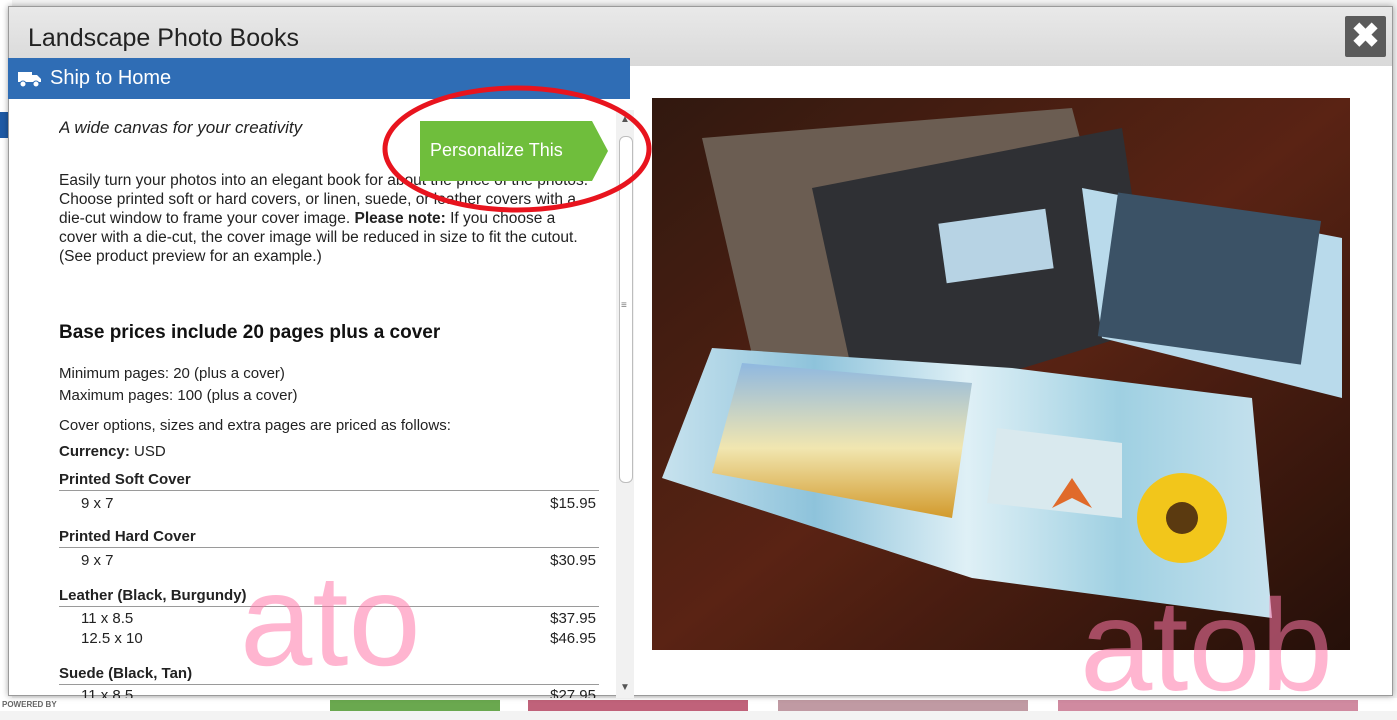 Image resolution: width=1397 pixels, height=720 pixels. What do you see at coordinates (330, 620) in the screenshot?
I see `watermark: ato` at bounding box center [330, 620].